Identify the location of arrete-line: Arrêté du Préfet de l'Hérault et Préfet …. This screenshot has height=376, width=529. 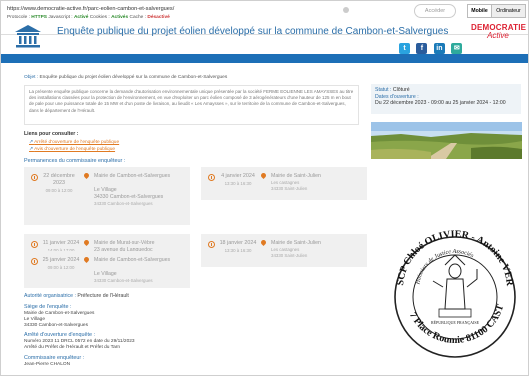
(72, 347).